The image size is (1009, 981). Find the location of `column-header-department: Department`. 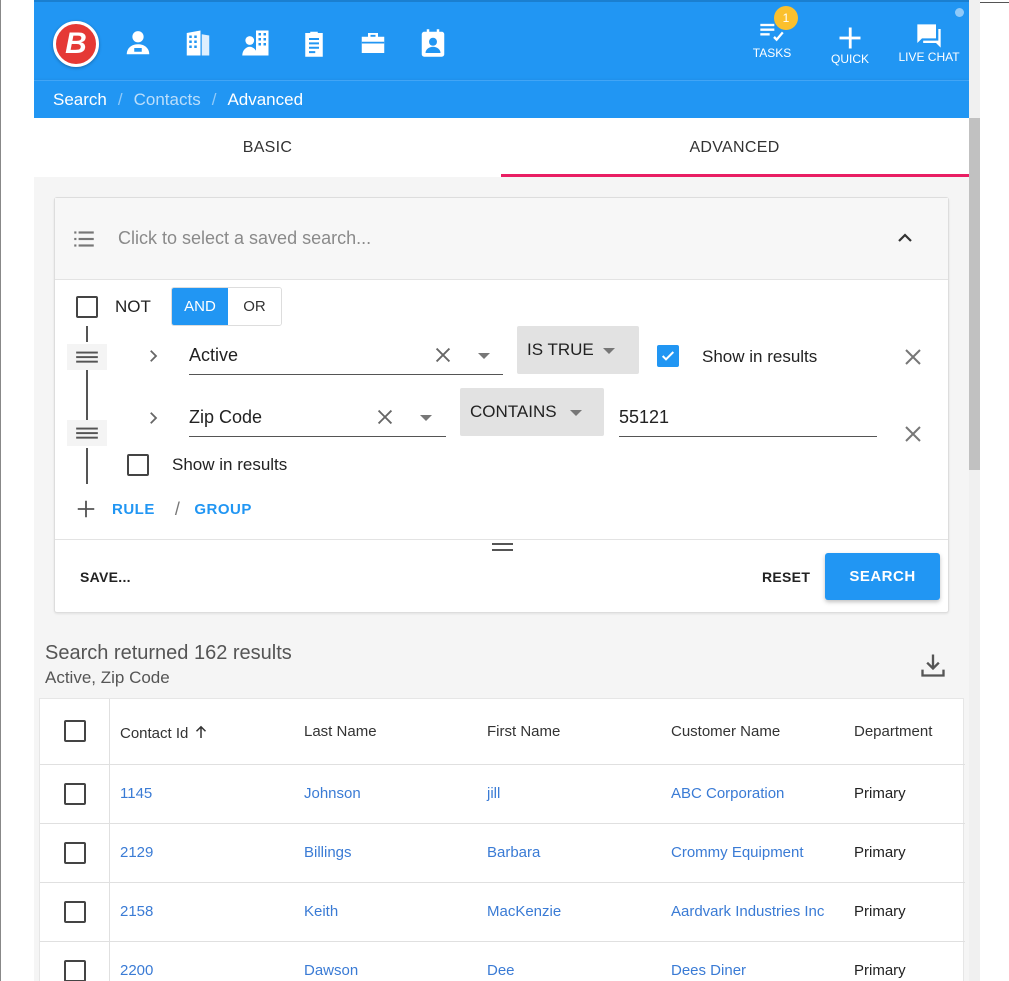

column-header-department: Department is located at coordinates (893, 731).